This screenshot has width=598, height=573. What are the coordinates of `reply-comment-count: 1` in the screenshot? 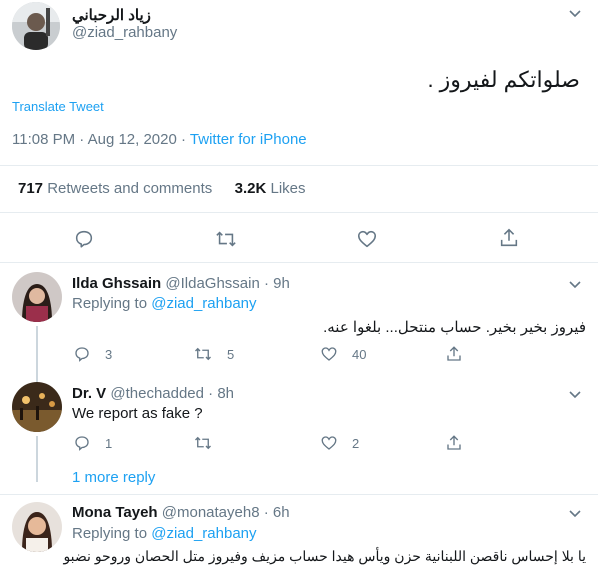 It's located at (109, 443).